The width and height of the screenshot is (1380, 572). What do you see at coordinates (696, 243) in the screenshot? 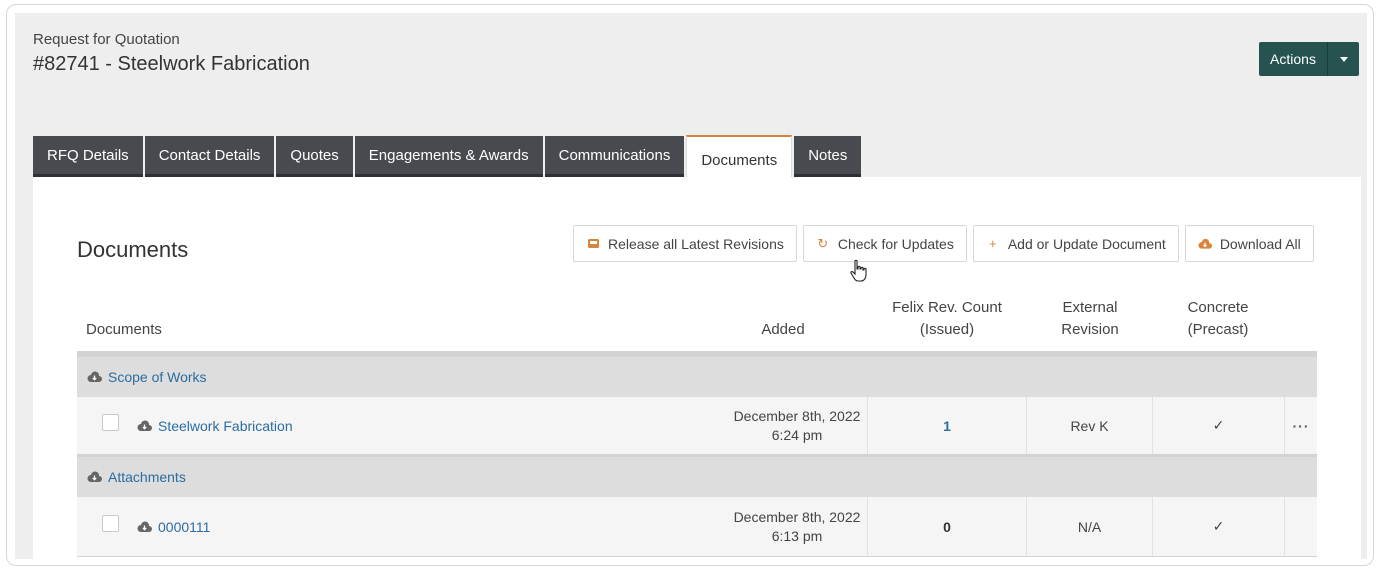
I see `release-label: Release all Latest Revisions` at bounding box center [696, 243].